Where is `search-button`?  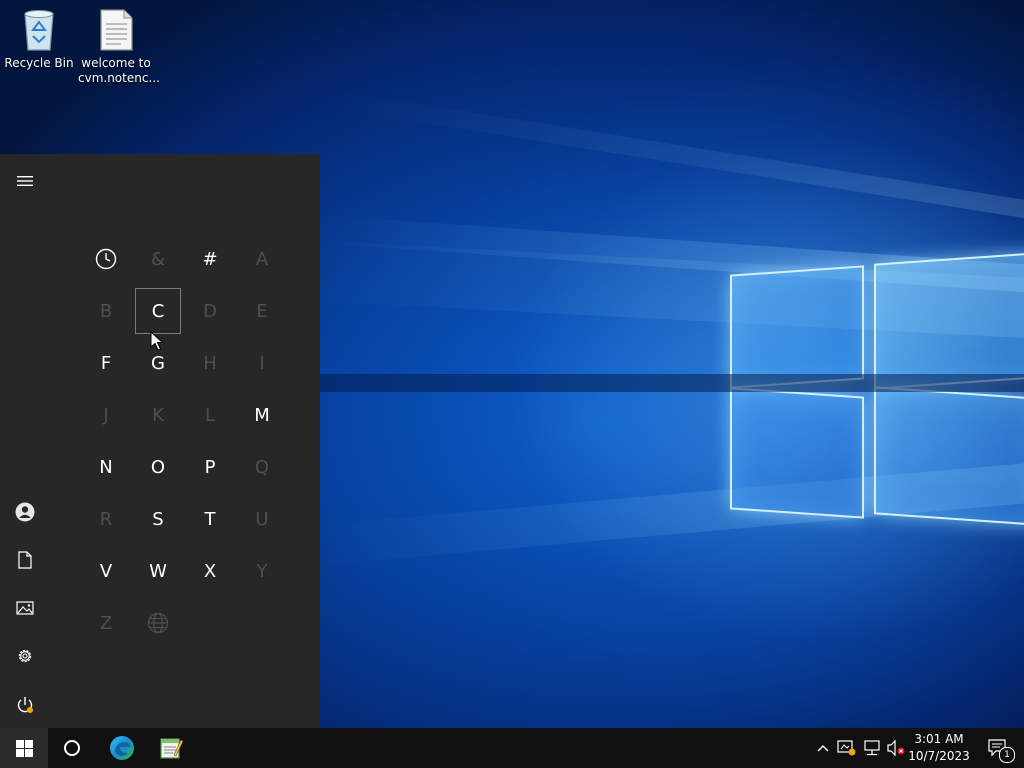
search-button is located at coordinates (72, 748).